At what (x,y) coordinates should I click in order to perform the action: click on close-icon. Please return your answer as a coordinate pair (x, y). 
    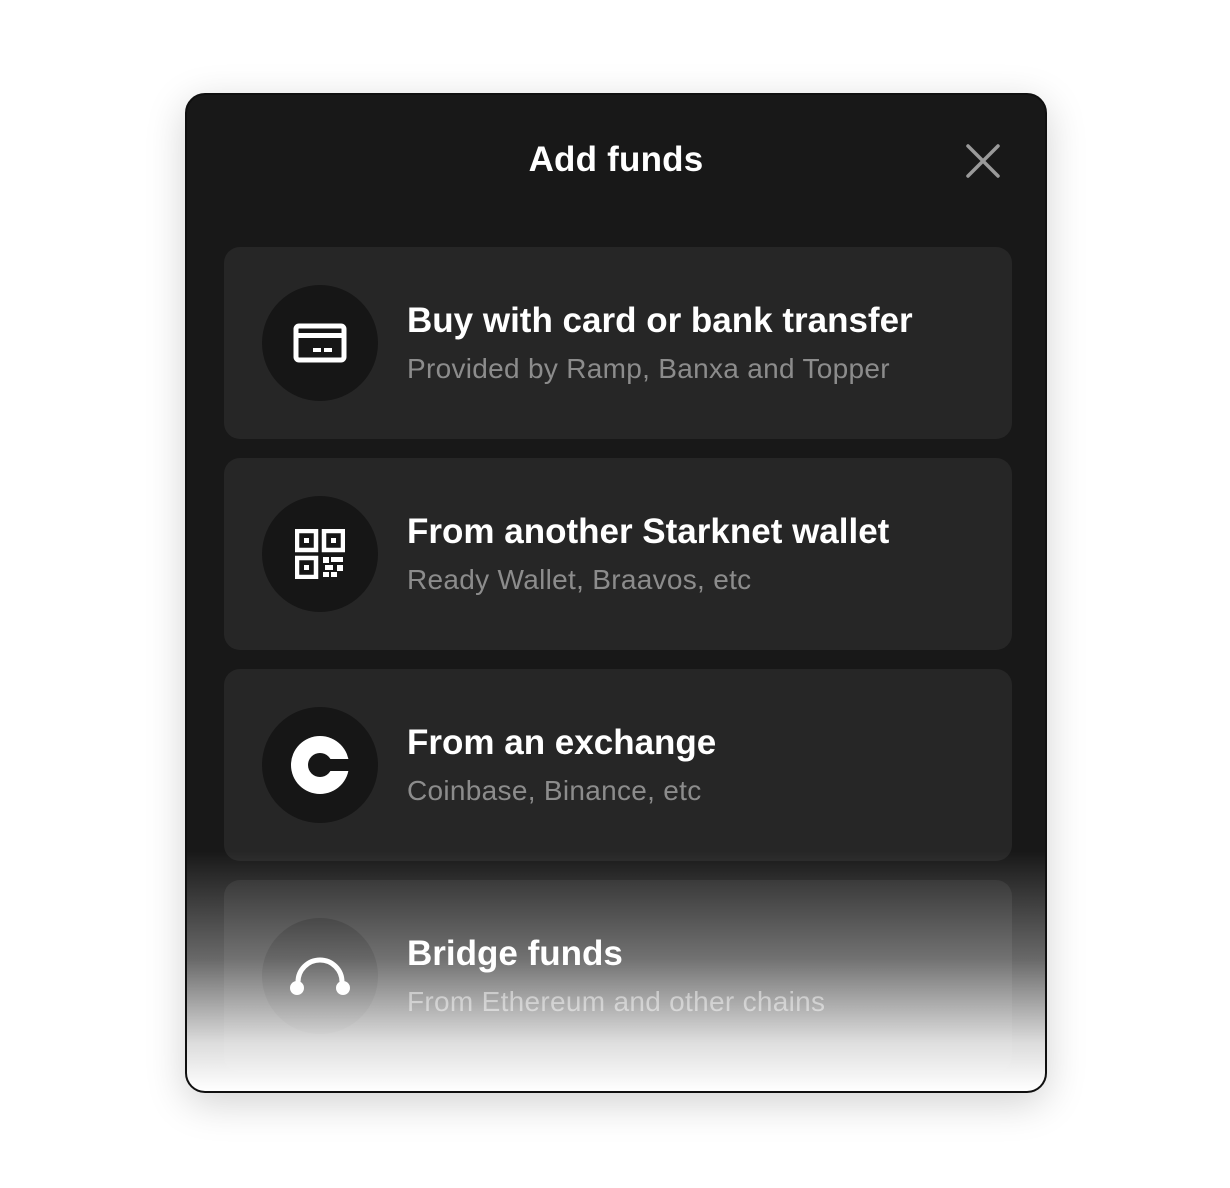
    Looking at the image, I should click on (983, 161).